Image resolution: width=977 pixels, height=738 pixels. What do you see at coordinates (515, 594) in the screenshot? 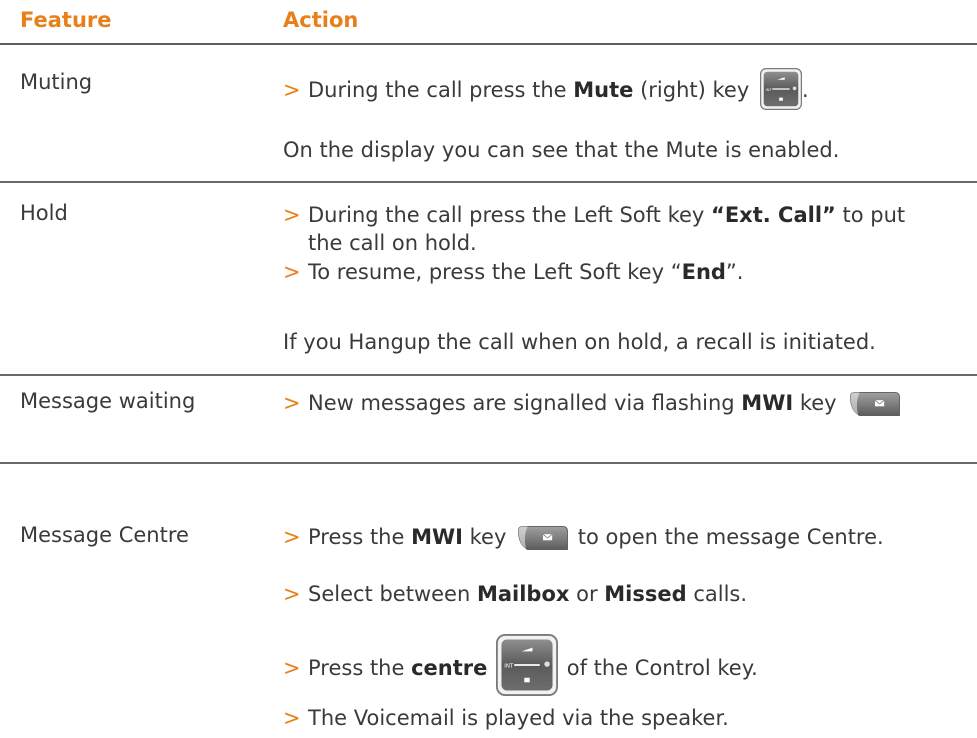
I see `message-centre-step-2: > Select between Mailbox or Missed calls.` at bounding box center [515, 594].